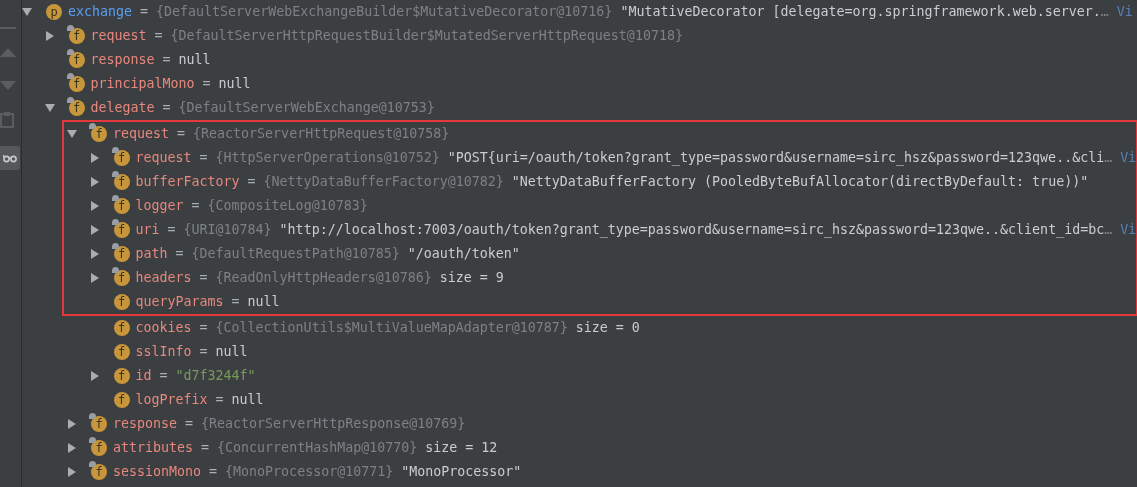  What do you see at coordinates (171, 400) in the screenshot?
I see `variable-name: logPrefix` at bounding box center [171, 400].